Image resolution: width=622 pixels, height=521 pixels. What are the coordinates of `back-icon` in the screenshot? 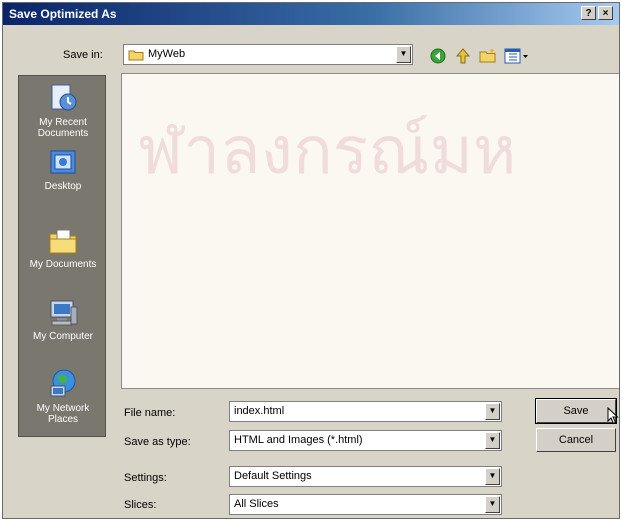 It's located at (438, 56).